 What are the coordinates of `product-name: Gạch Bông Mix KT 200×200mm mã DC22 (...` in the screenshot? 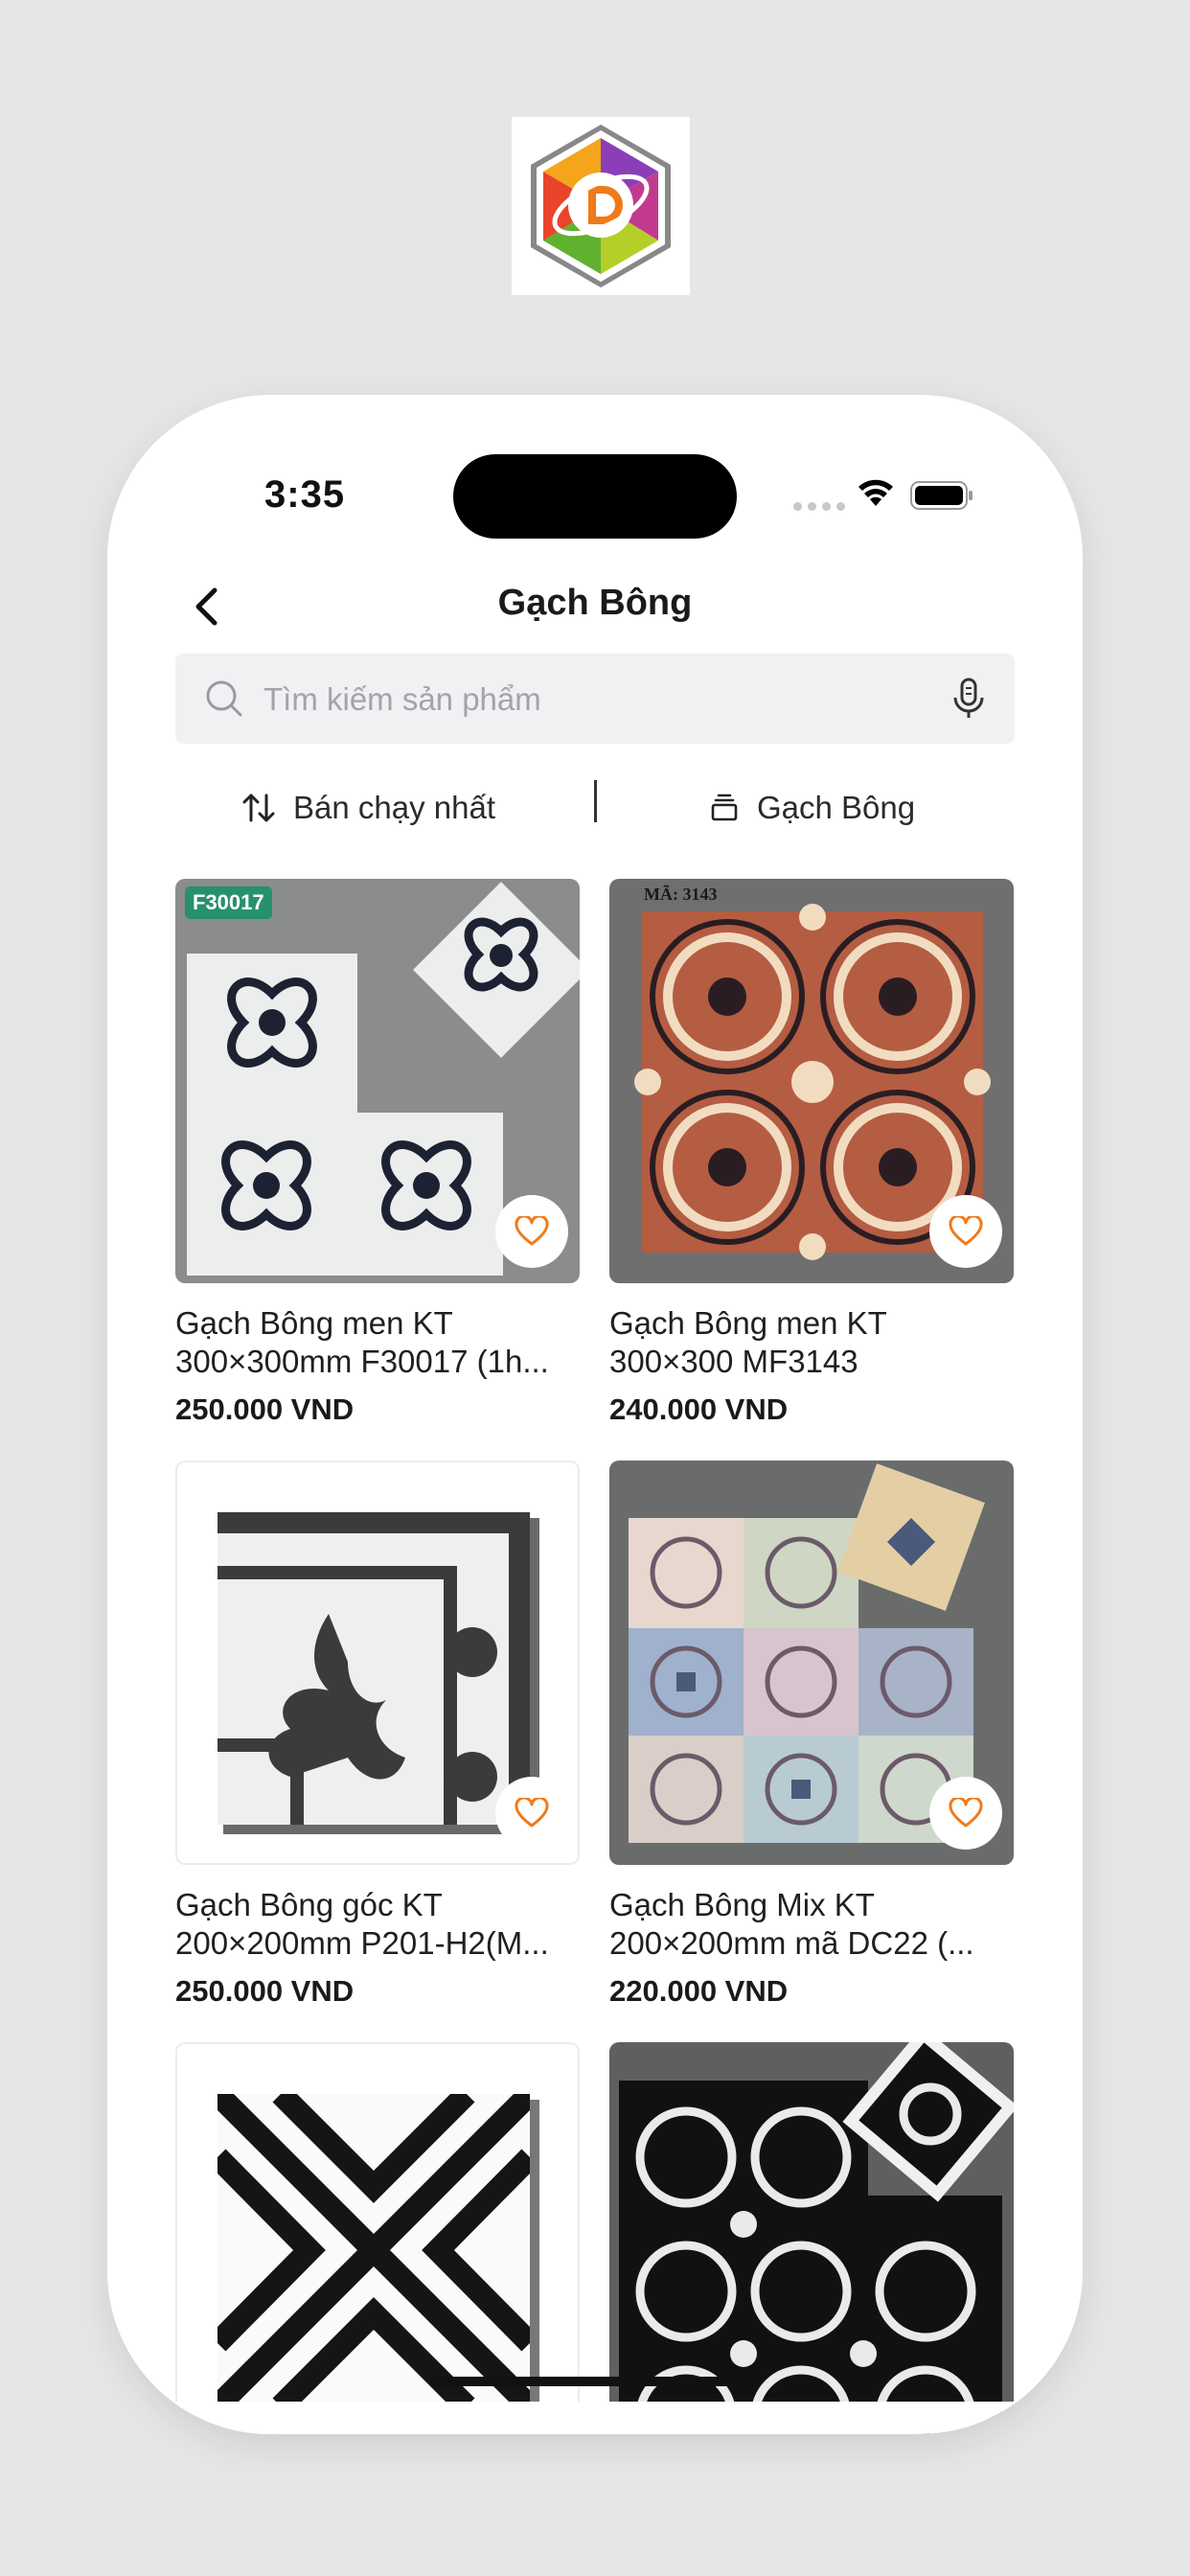 It's located at (792, 1924).